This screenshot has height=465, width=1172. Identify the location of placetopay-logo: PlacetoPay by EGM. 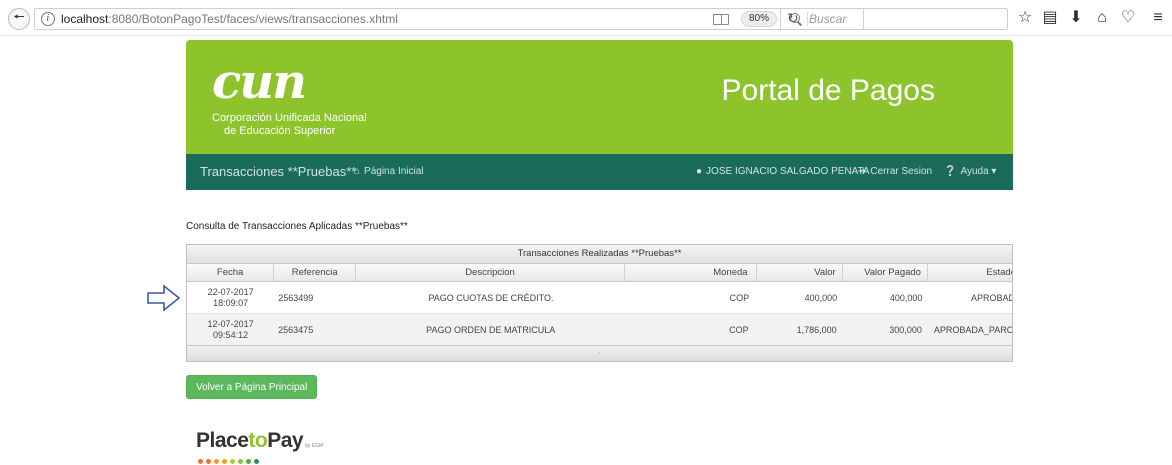
(259, 447).